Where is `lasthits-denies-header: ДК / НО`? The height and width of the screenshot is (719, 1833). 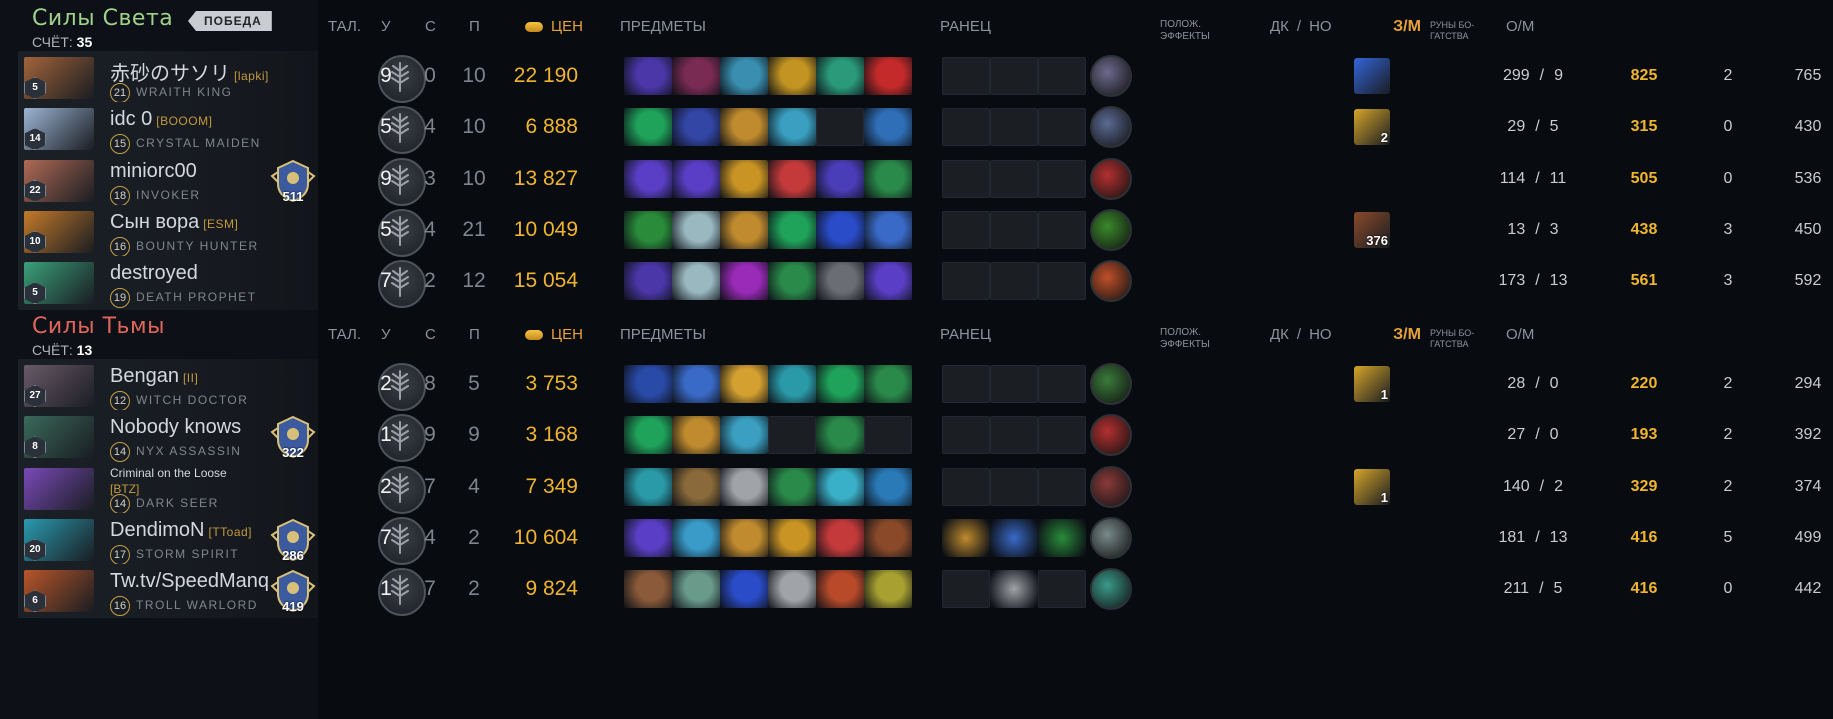 lasthits-denies-header: ДК / НО is located at coordinates (1301, 26).